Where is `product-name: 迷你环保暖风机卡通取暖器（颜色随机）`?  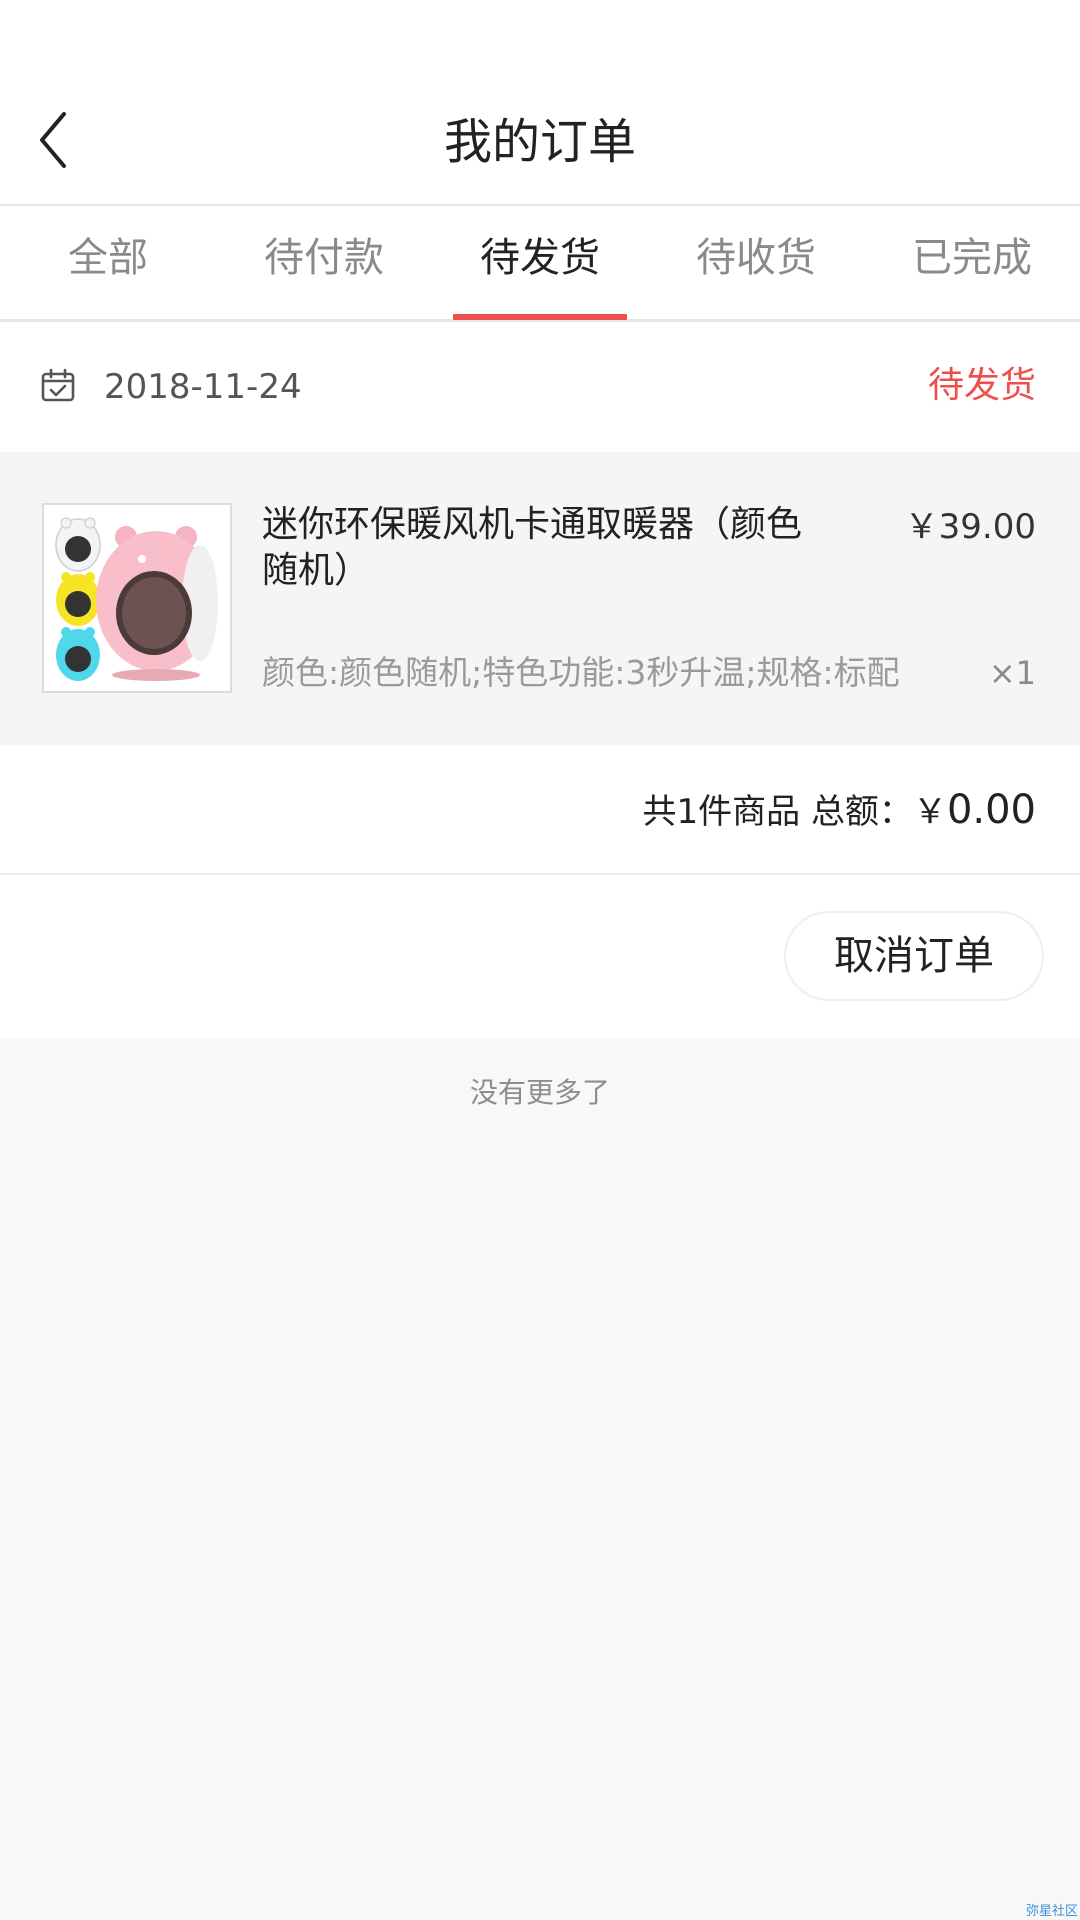 product-name: 迷你环保暖风机卡通取暖器（颜色随机） is located at coordinates (547, 548).